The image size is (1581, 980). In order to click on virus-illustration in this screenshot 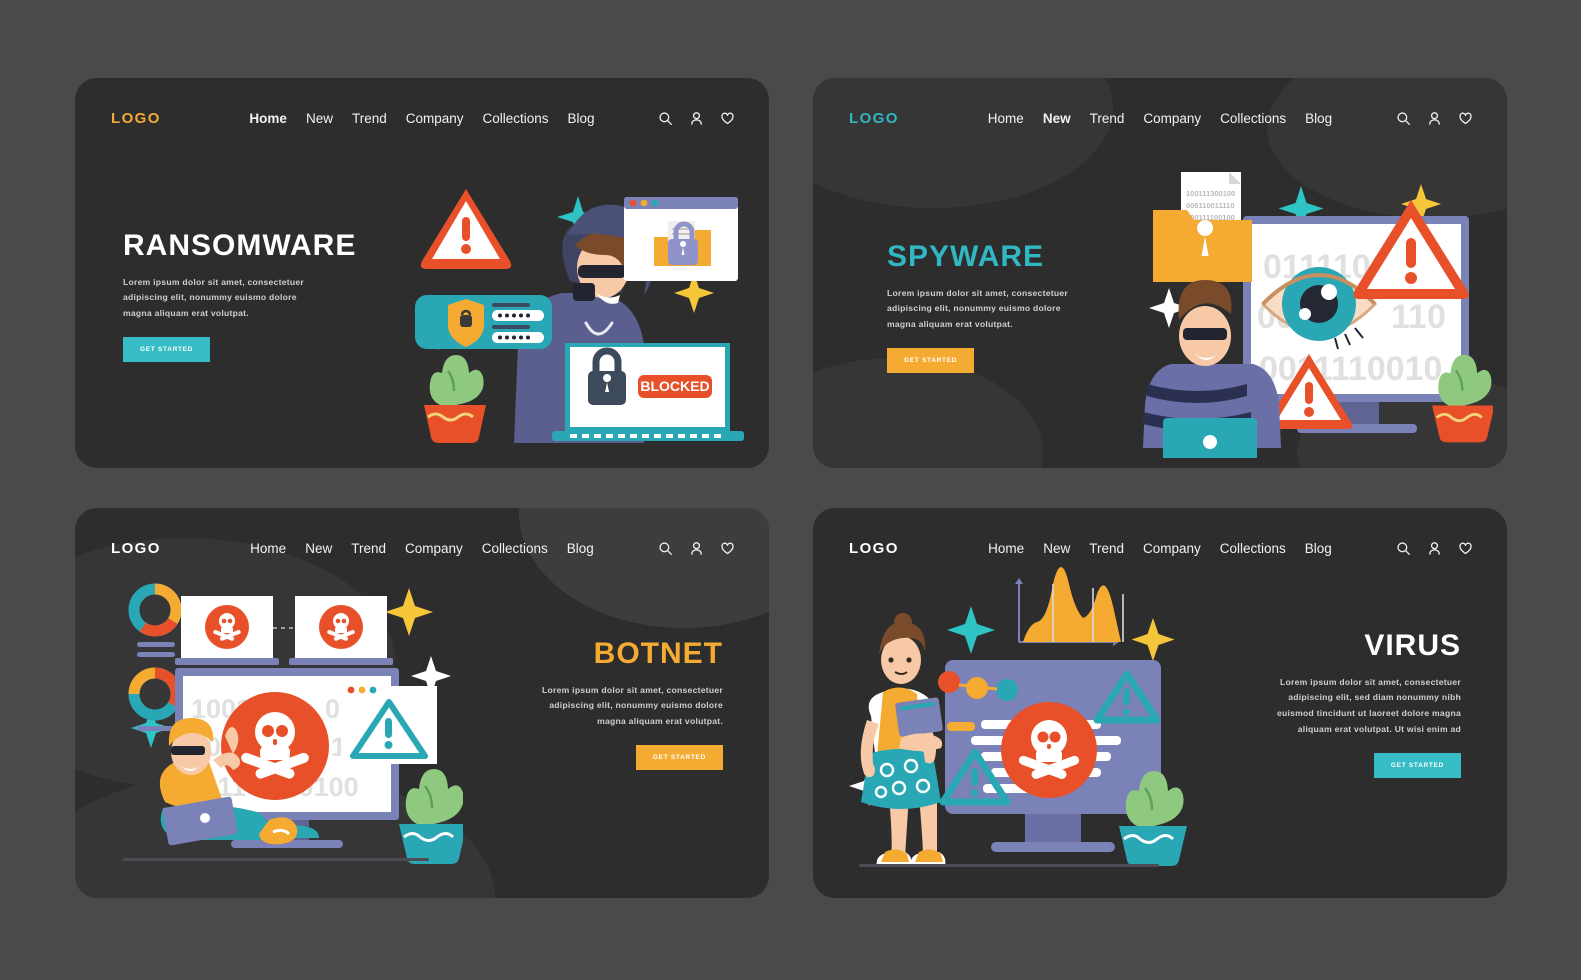, I will do `click(1016, 716)`.